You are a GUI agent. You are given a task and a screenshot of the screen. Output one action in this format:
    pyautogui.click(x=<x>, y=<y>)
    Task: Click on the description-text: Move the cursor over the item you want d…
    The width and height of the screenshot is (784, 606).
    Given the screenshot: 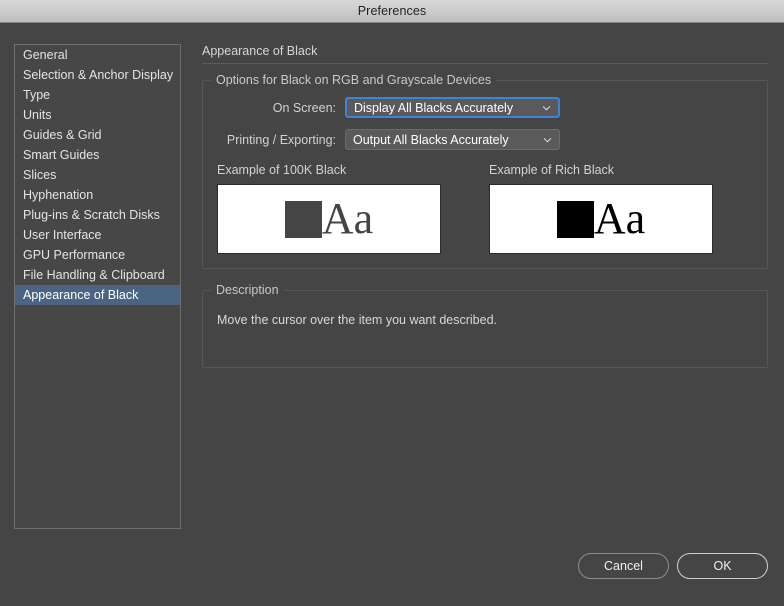 What is the action you would take?
    pyautogui.click(x=357, y=320)
    